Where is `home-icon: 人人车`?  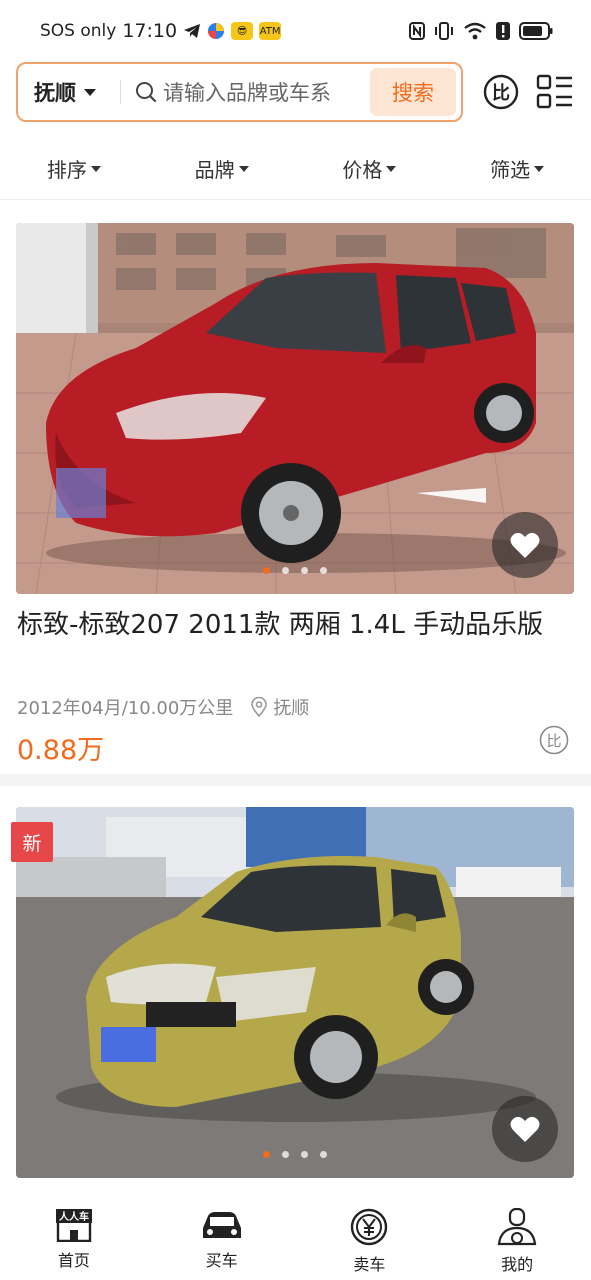 home-icon: 人人车 is located at coordinates (73, 1225).